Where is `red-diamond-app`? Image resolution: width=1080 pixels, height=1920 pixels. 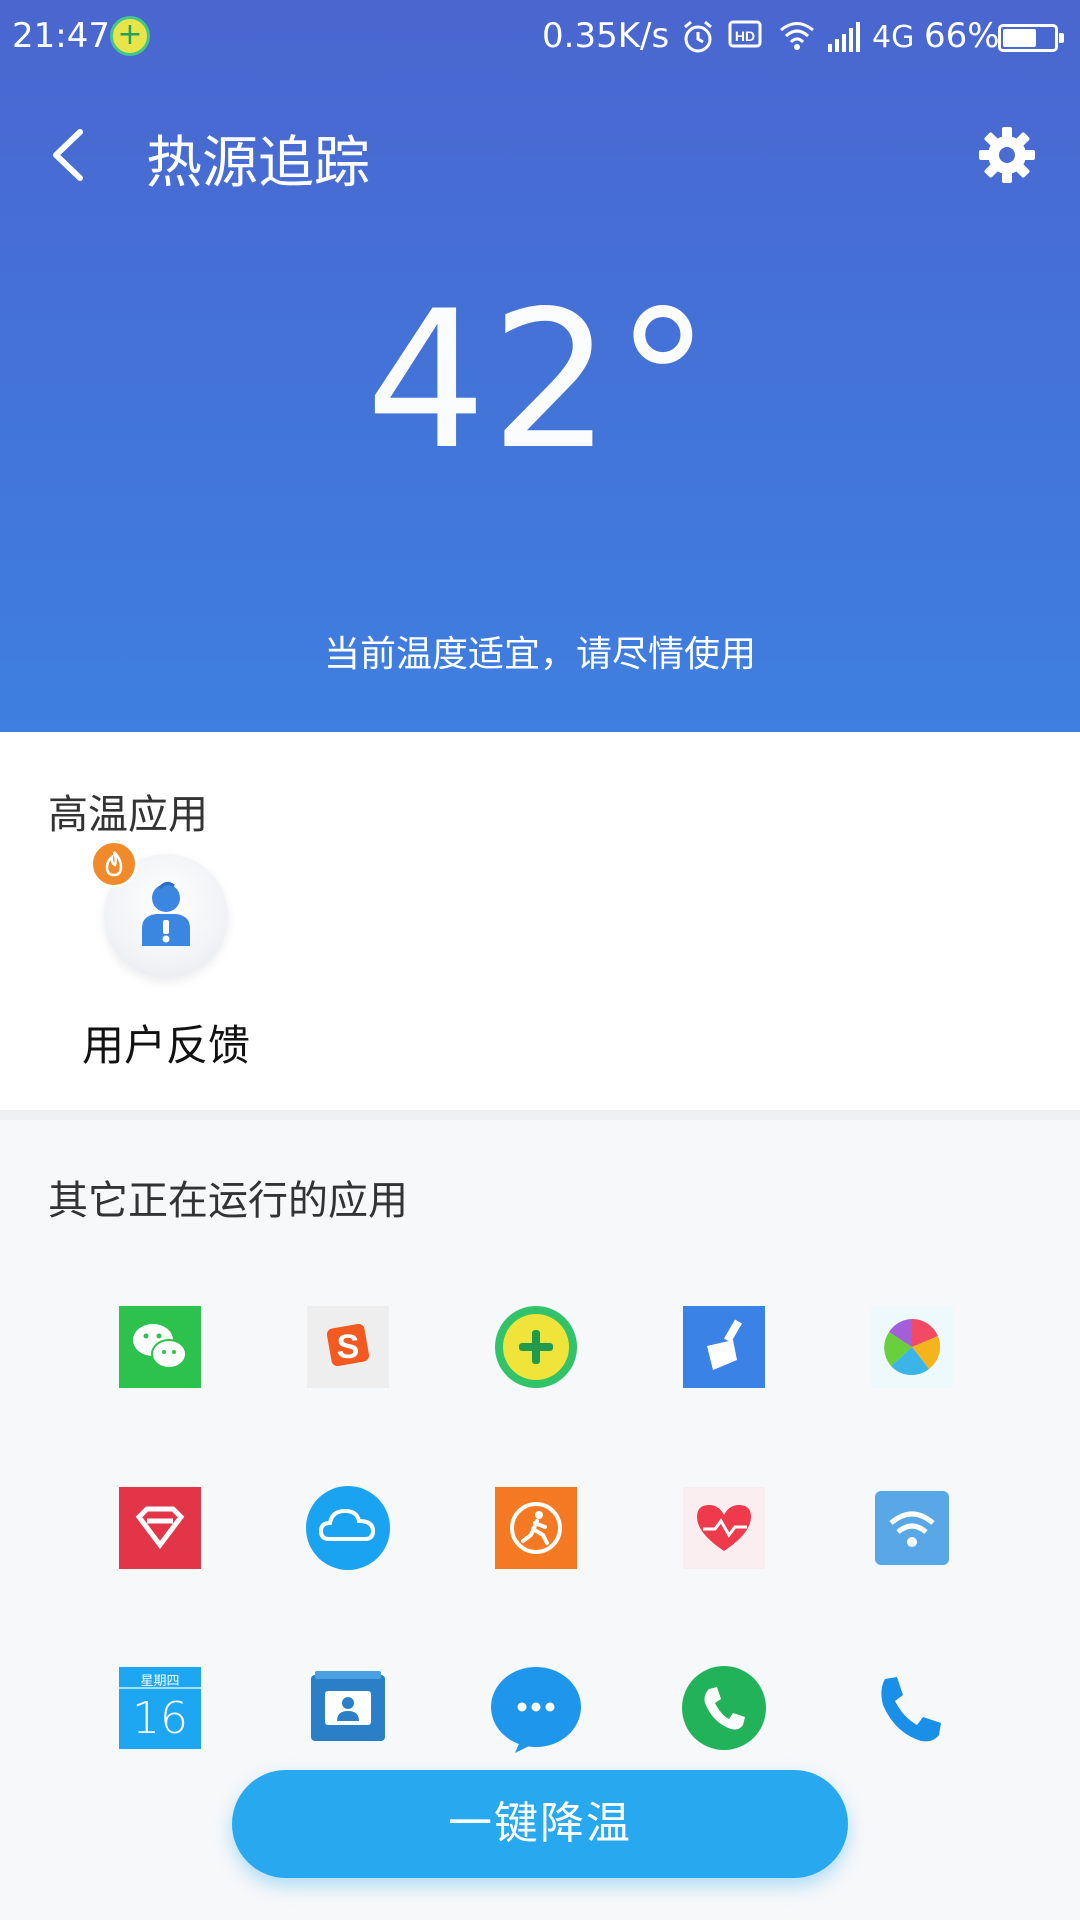
red-diamond-app is located at coordinates (159, 1527).